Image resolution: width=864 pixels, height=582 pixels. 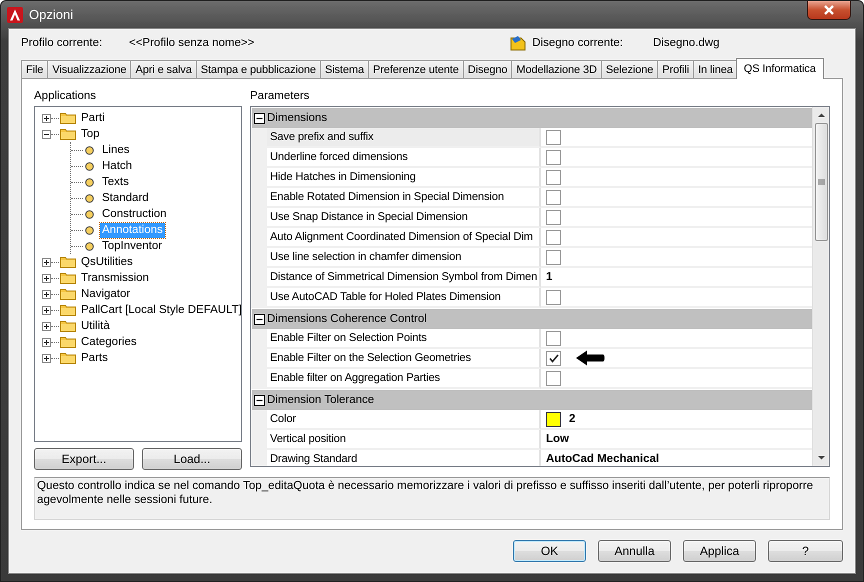 I want to click on tab: Visualizzazione, so click(x=89, y=69).